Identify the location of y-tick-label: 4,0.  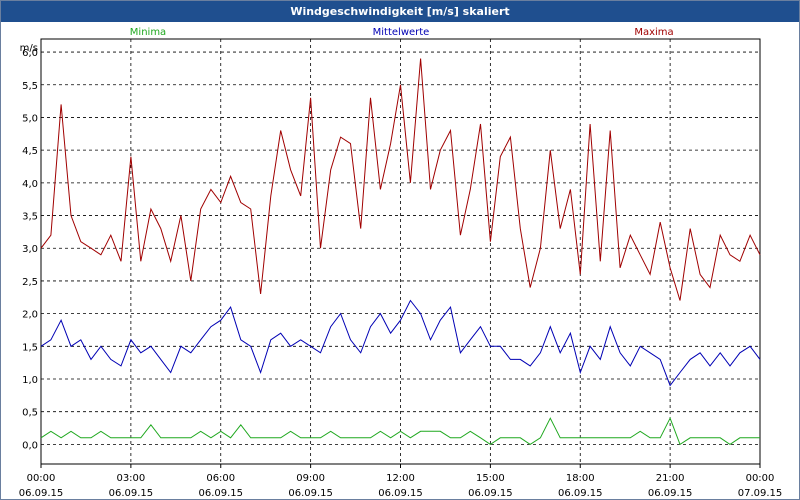
(30, 184).